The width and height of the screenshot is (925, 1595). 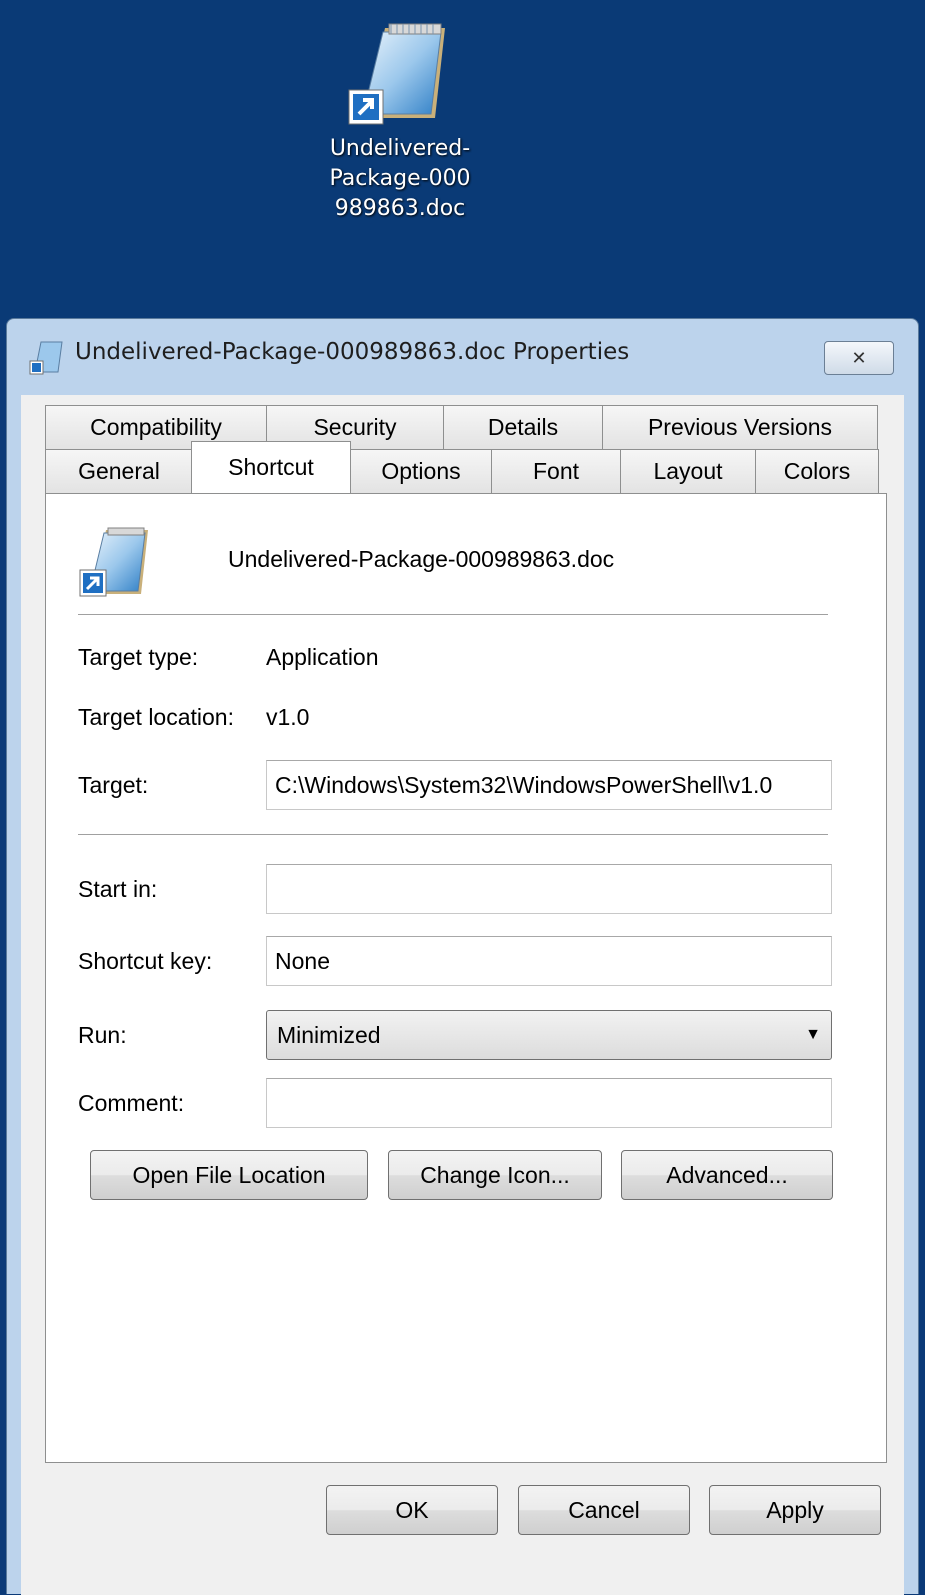 I want to click on dropdown-arrow-icon: ▼, so click(x=813, y=1034).